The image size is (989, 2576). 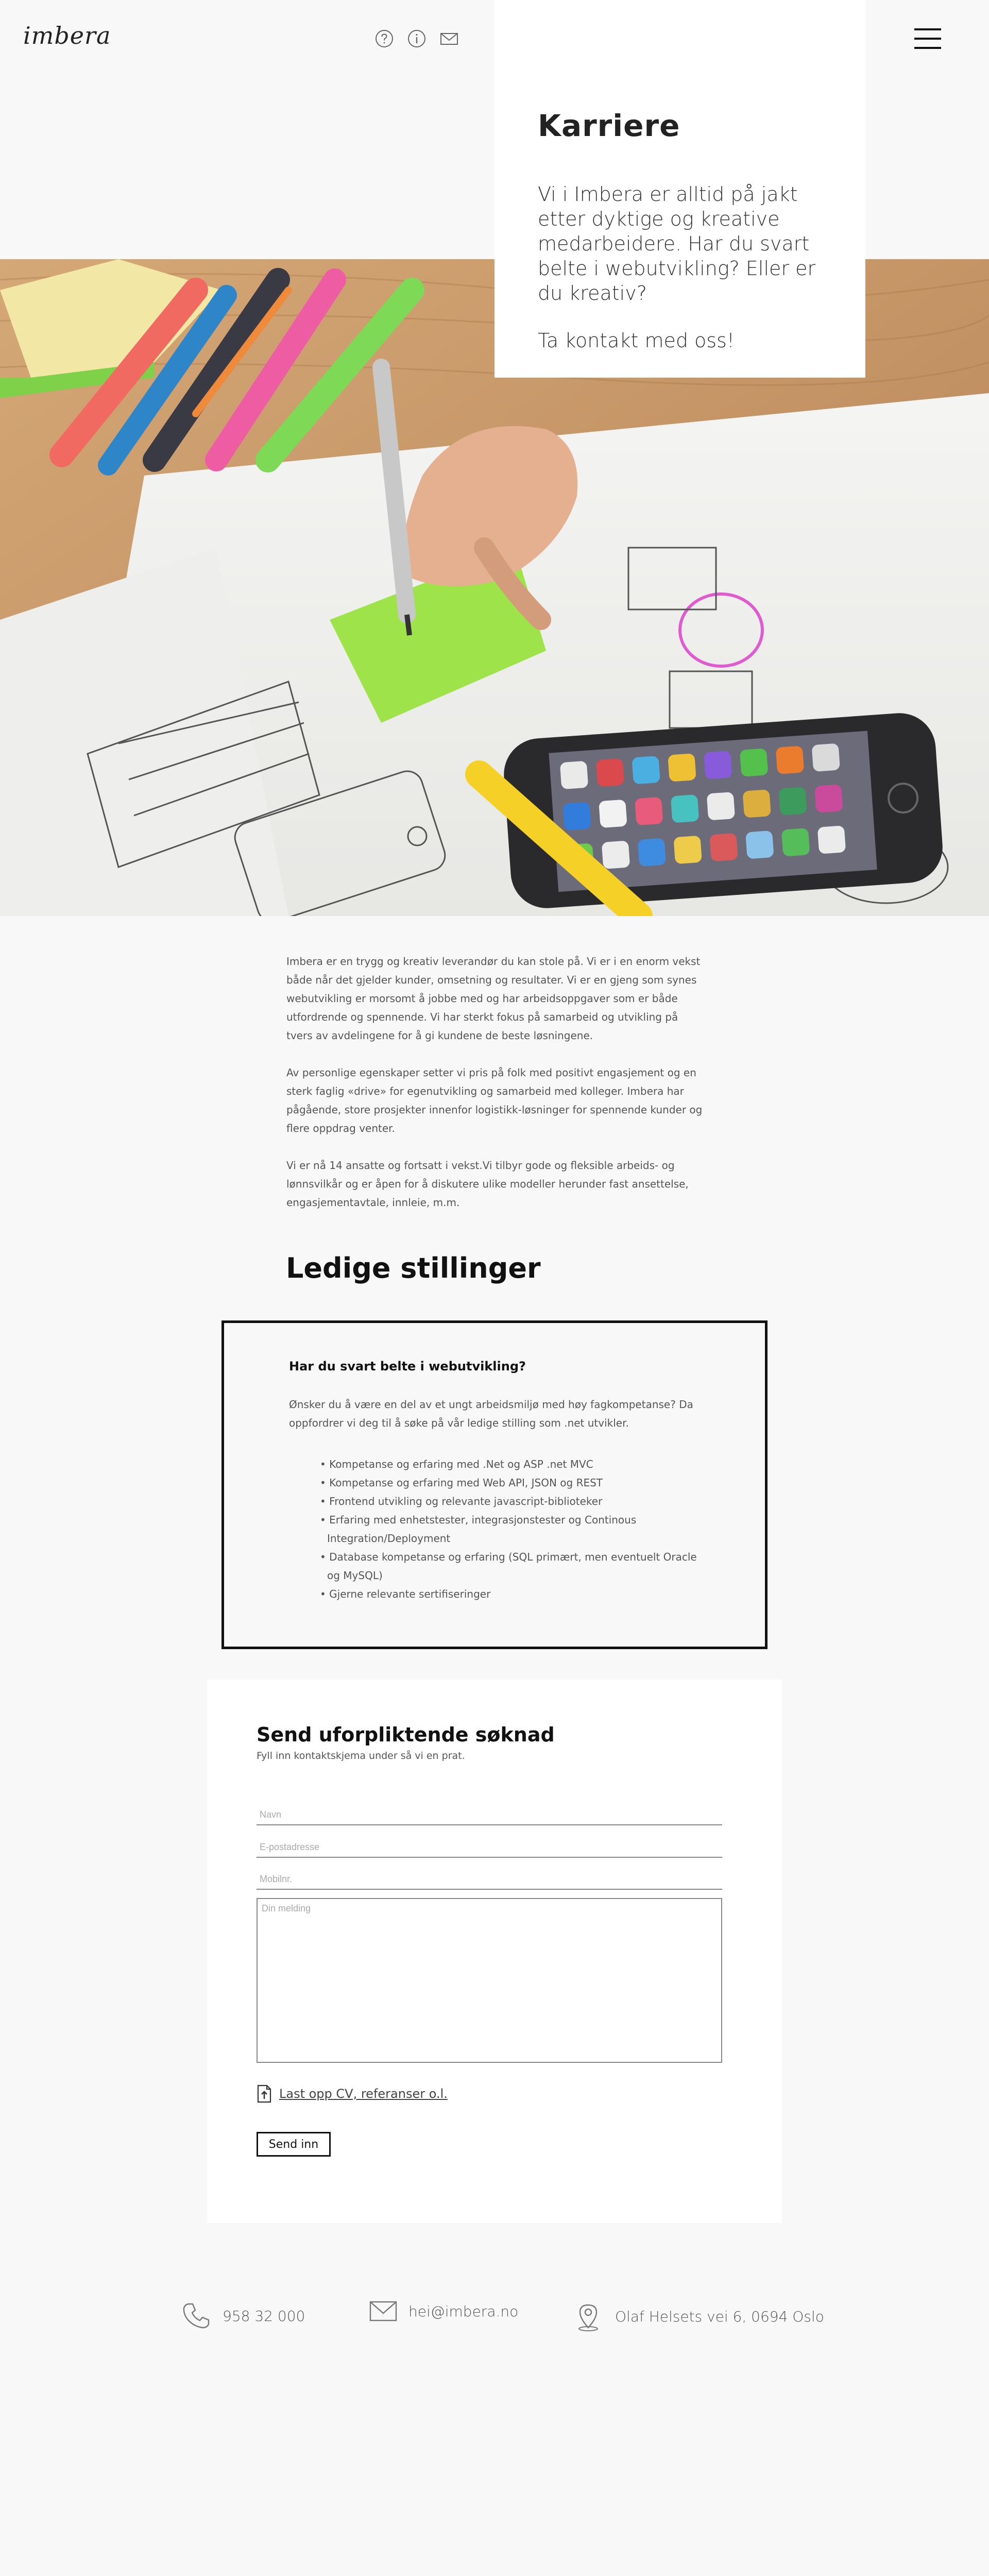 I want to click on file-upload-icon, so click(x=264, y=2093).